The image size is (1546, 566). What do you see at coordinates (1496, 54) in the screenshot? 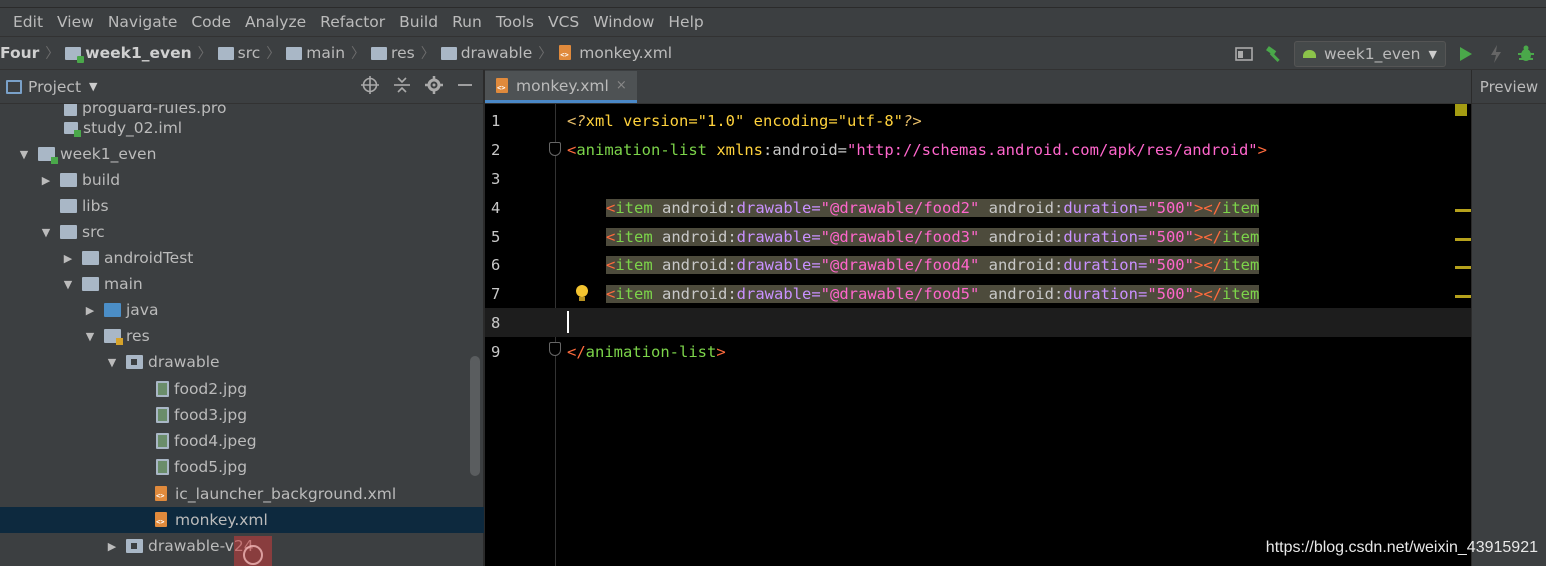
I see `lightning-icon` at bounding box center [1496, 54].